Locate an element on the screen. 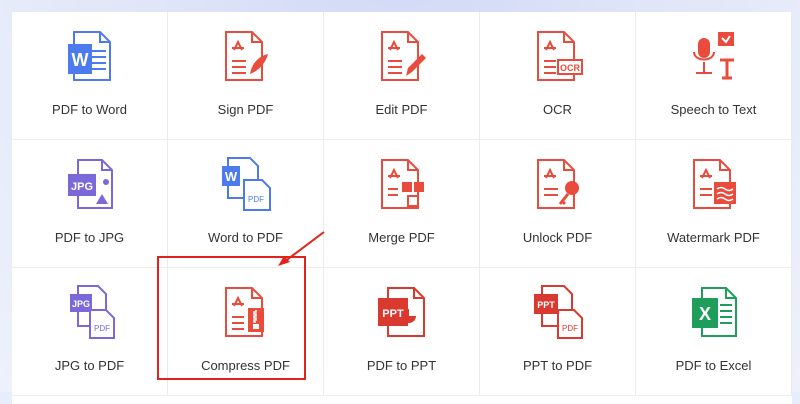 This screenshot has height=404, width=800. excel-glyph: X is located at coordinates (704, 314).